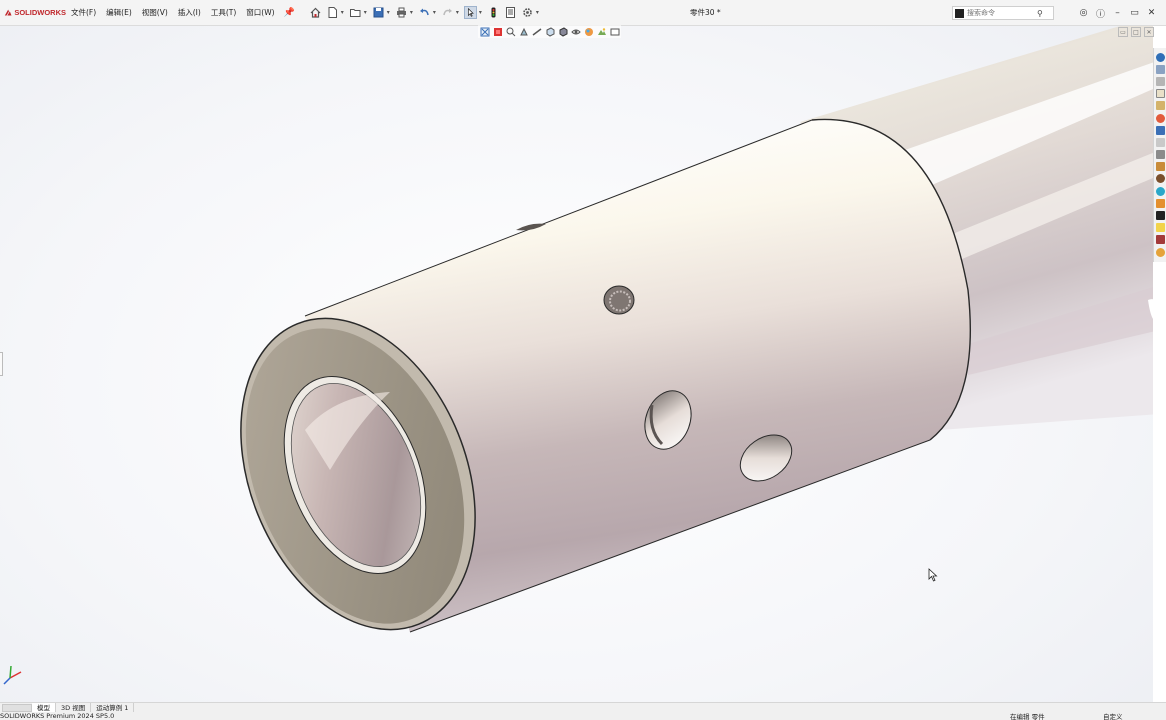 This screenshot has height=720, width=1166. I want to click on feature-manager-flyout, so click(1, 364).